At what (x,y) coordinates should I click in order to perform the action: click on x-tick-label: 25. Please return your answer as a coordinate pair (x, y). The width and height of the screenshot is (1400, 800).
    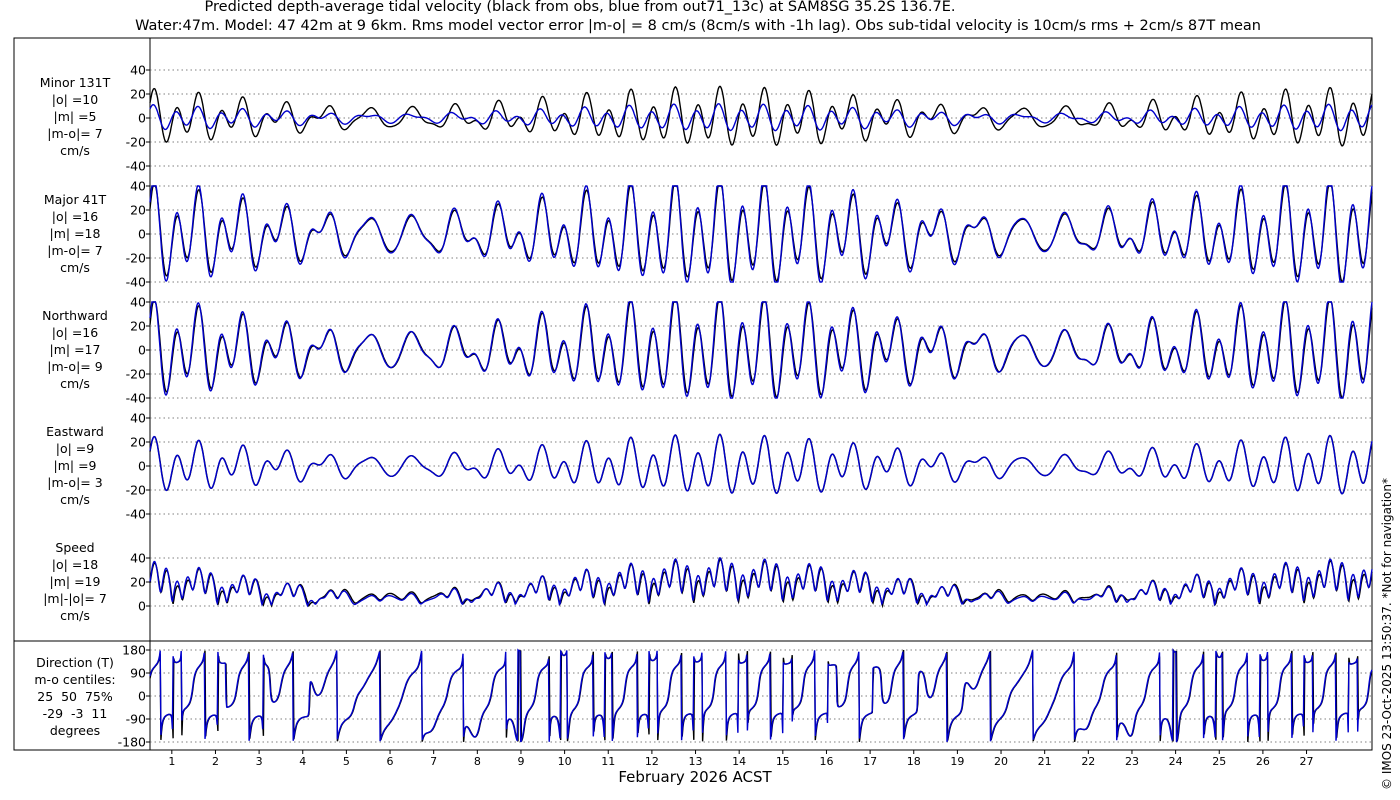
    Looking at the image, I should click on (1219, 761).